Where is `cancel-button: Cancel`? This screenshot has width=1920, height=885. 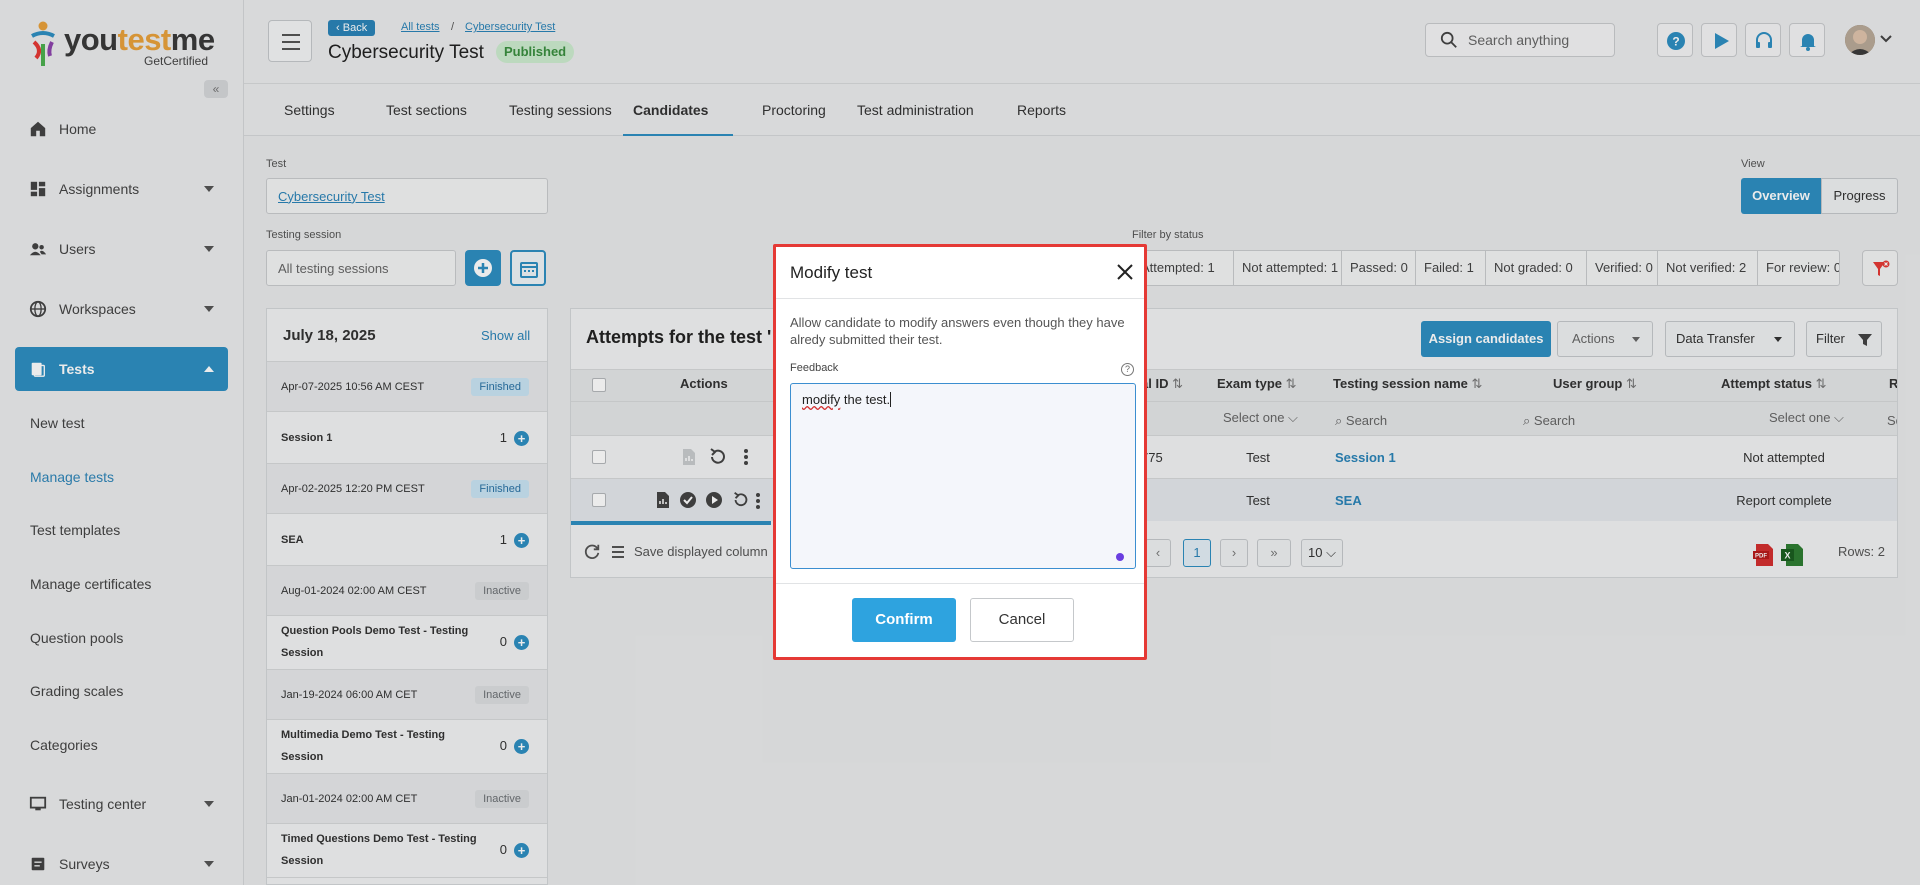
cancel-button: Cancel is located at coordinates (1022, 620).